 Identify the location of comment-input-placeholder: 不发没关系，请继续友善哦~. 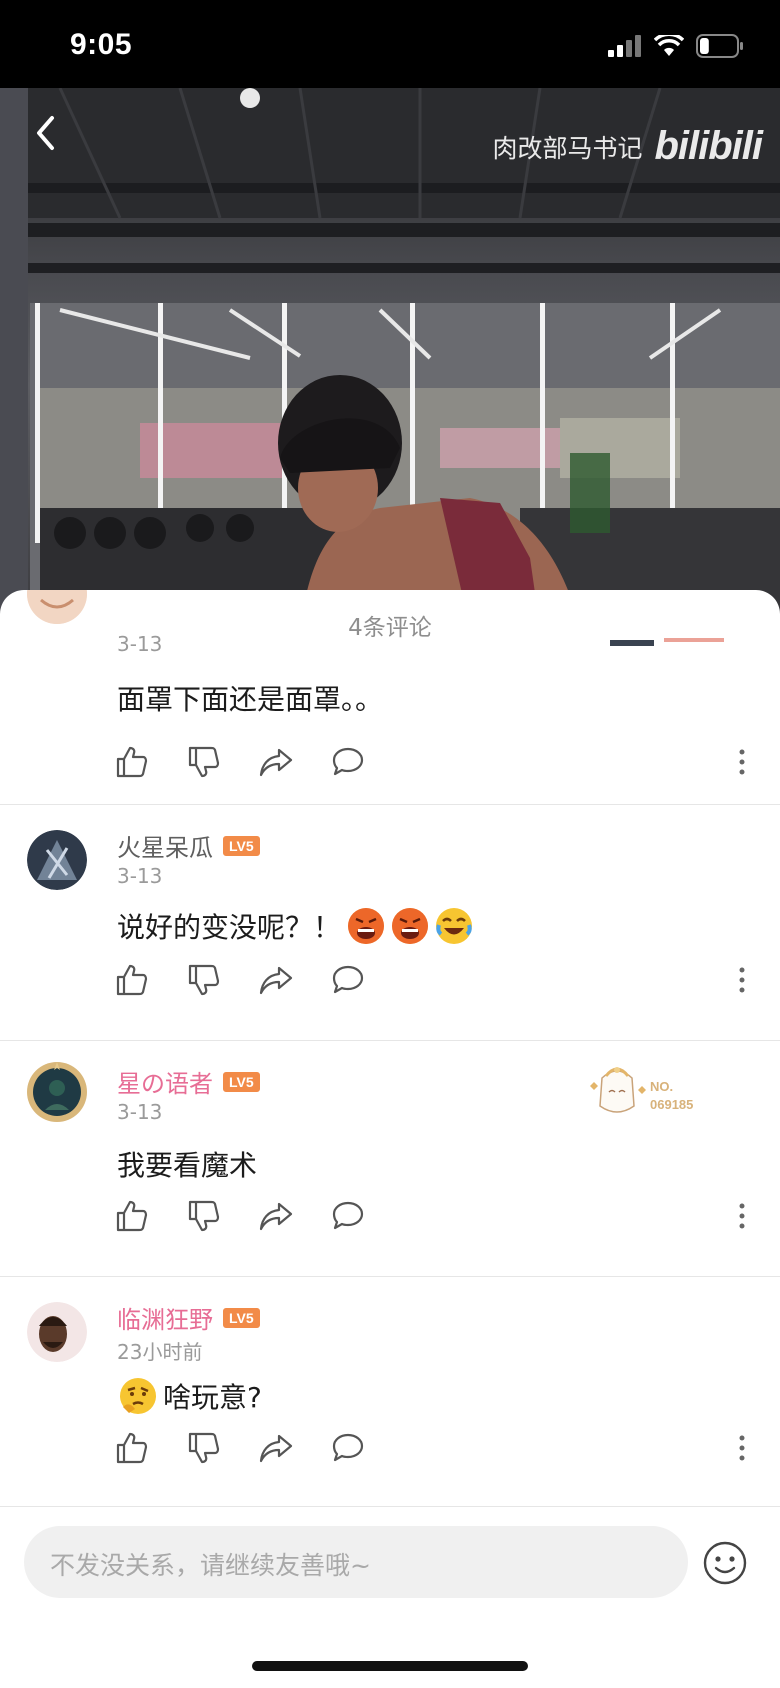
(210, 1565).